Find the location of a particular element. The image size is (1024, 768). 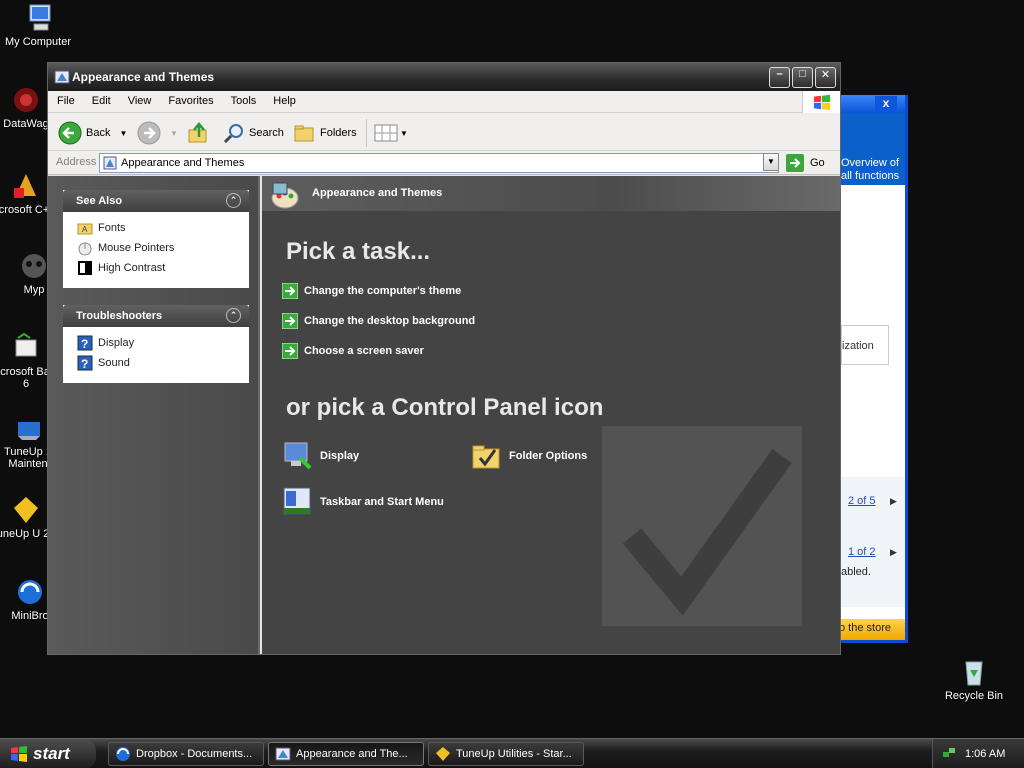

cp-icon-display: Display is located at coordinates (320, 456).